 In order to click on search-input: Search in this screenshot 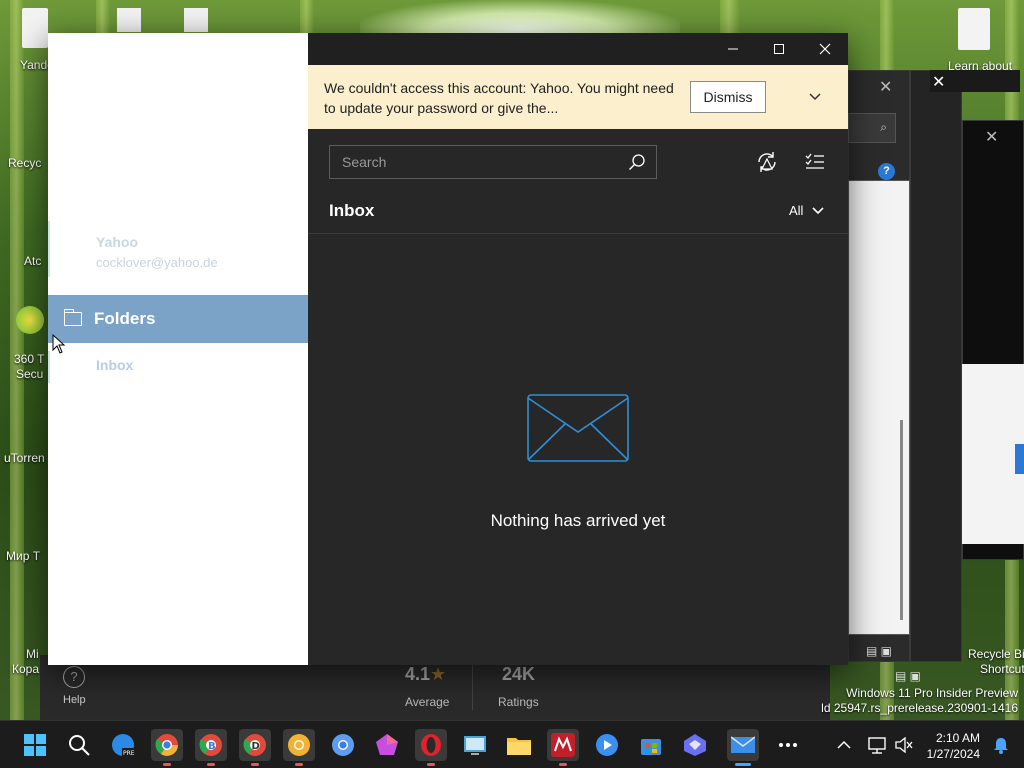, I will do `click(364, 162)`.